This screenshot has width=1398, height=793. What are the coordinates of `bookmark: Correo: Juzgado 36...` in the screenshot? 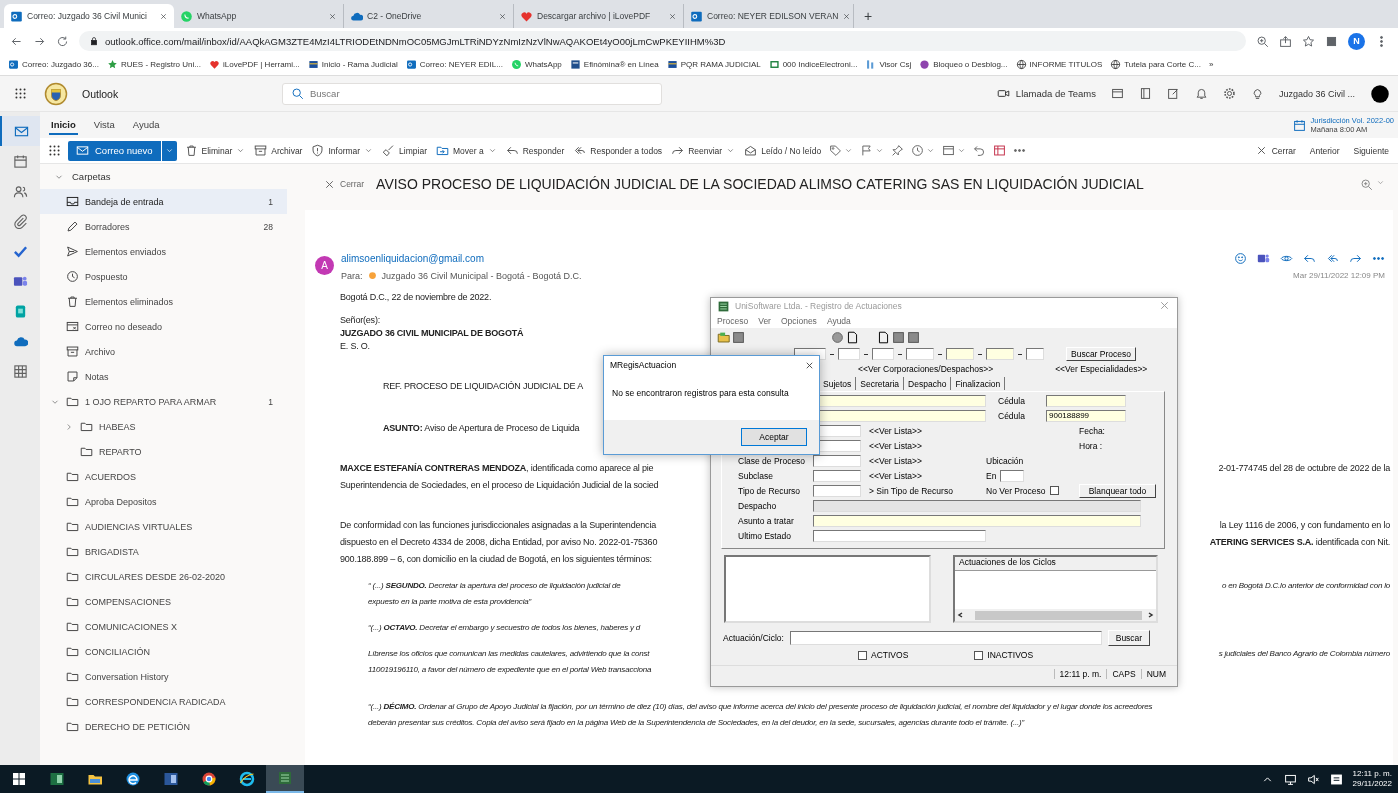 It's located at (53, 64).